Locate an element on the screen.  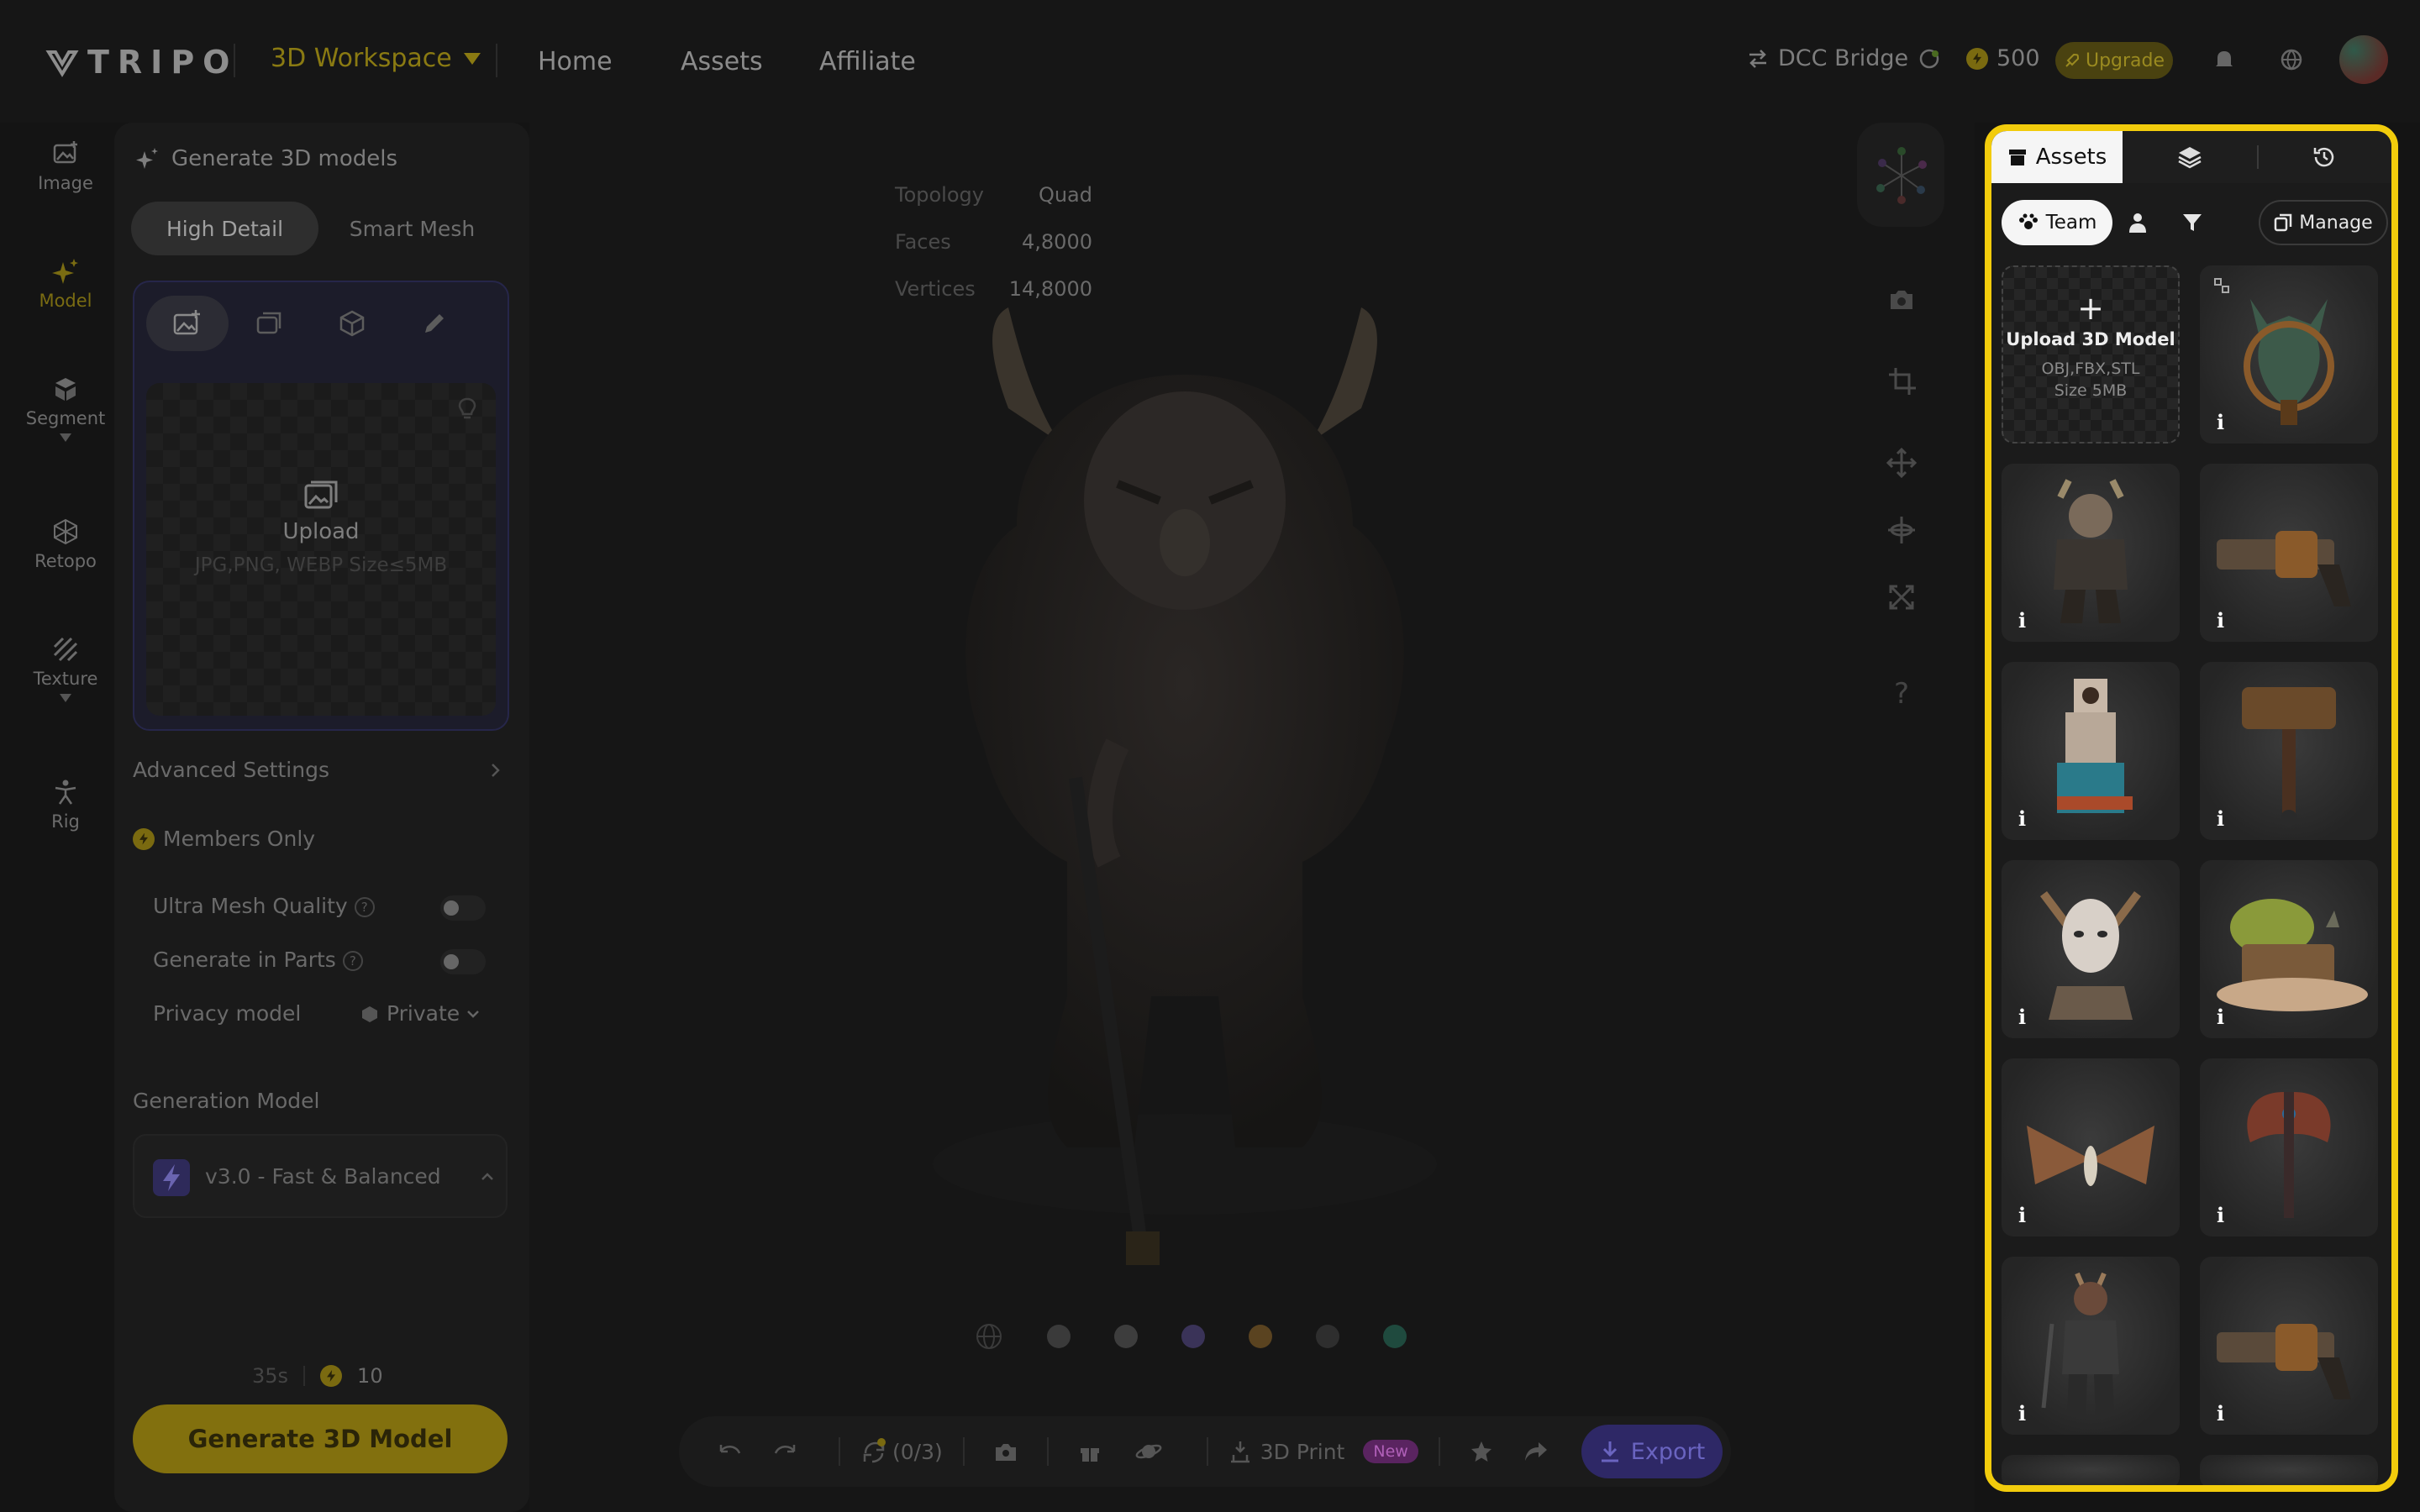
asset-tile-war-hammer: i is located at coordinates (2289, 751).